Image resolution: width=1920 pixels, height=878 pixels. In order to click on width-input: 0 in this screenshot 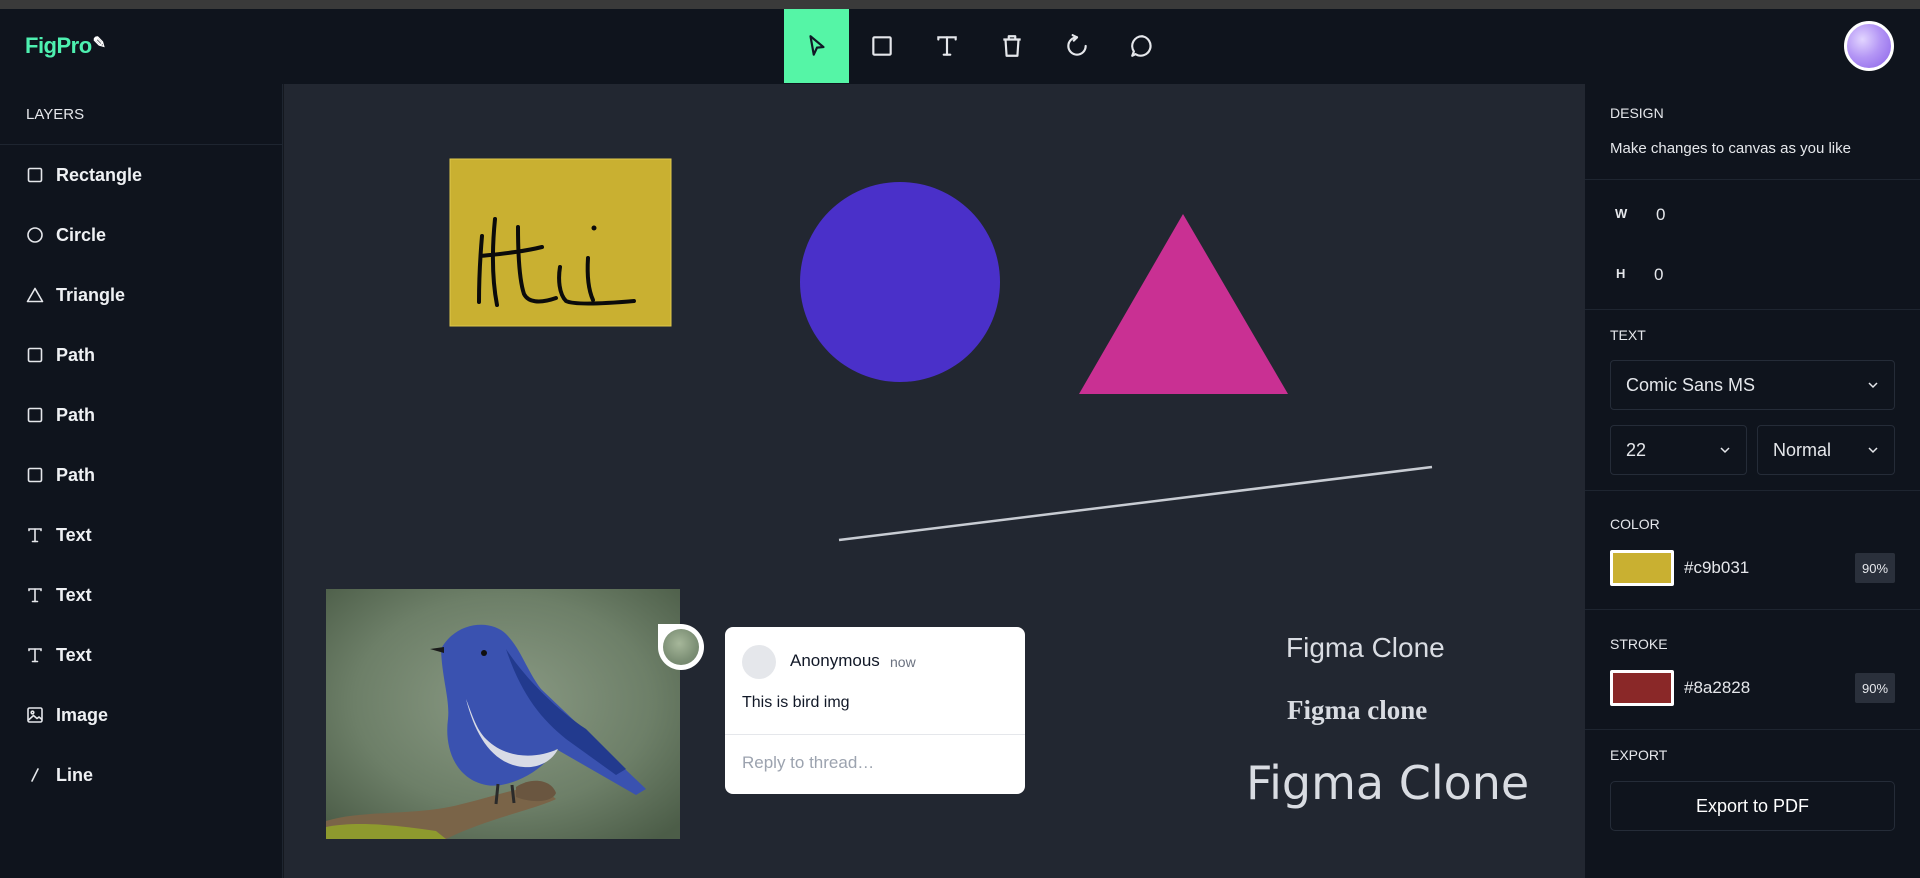, I will do `click(1660, 215)`.